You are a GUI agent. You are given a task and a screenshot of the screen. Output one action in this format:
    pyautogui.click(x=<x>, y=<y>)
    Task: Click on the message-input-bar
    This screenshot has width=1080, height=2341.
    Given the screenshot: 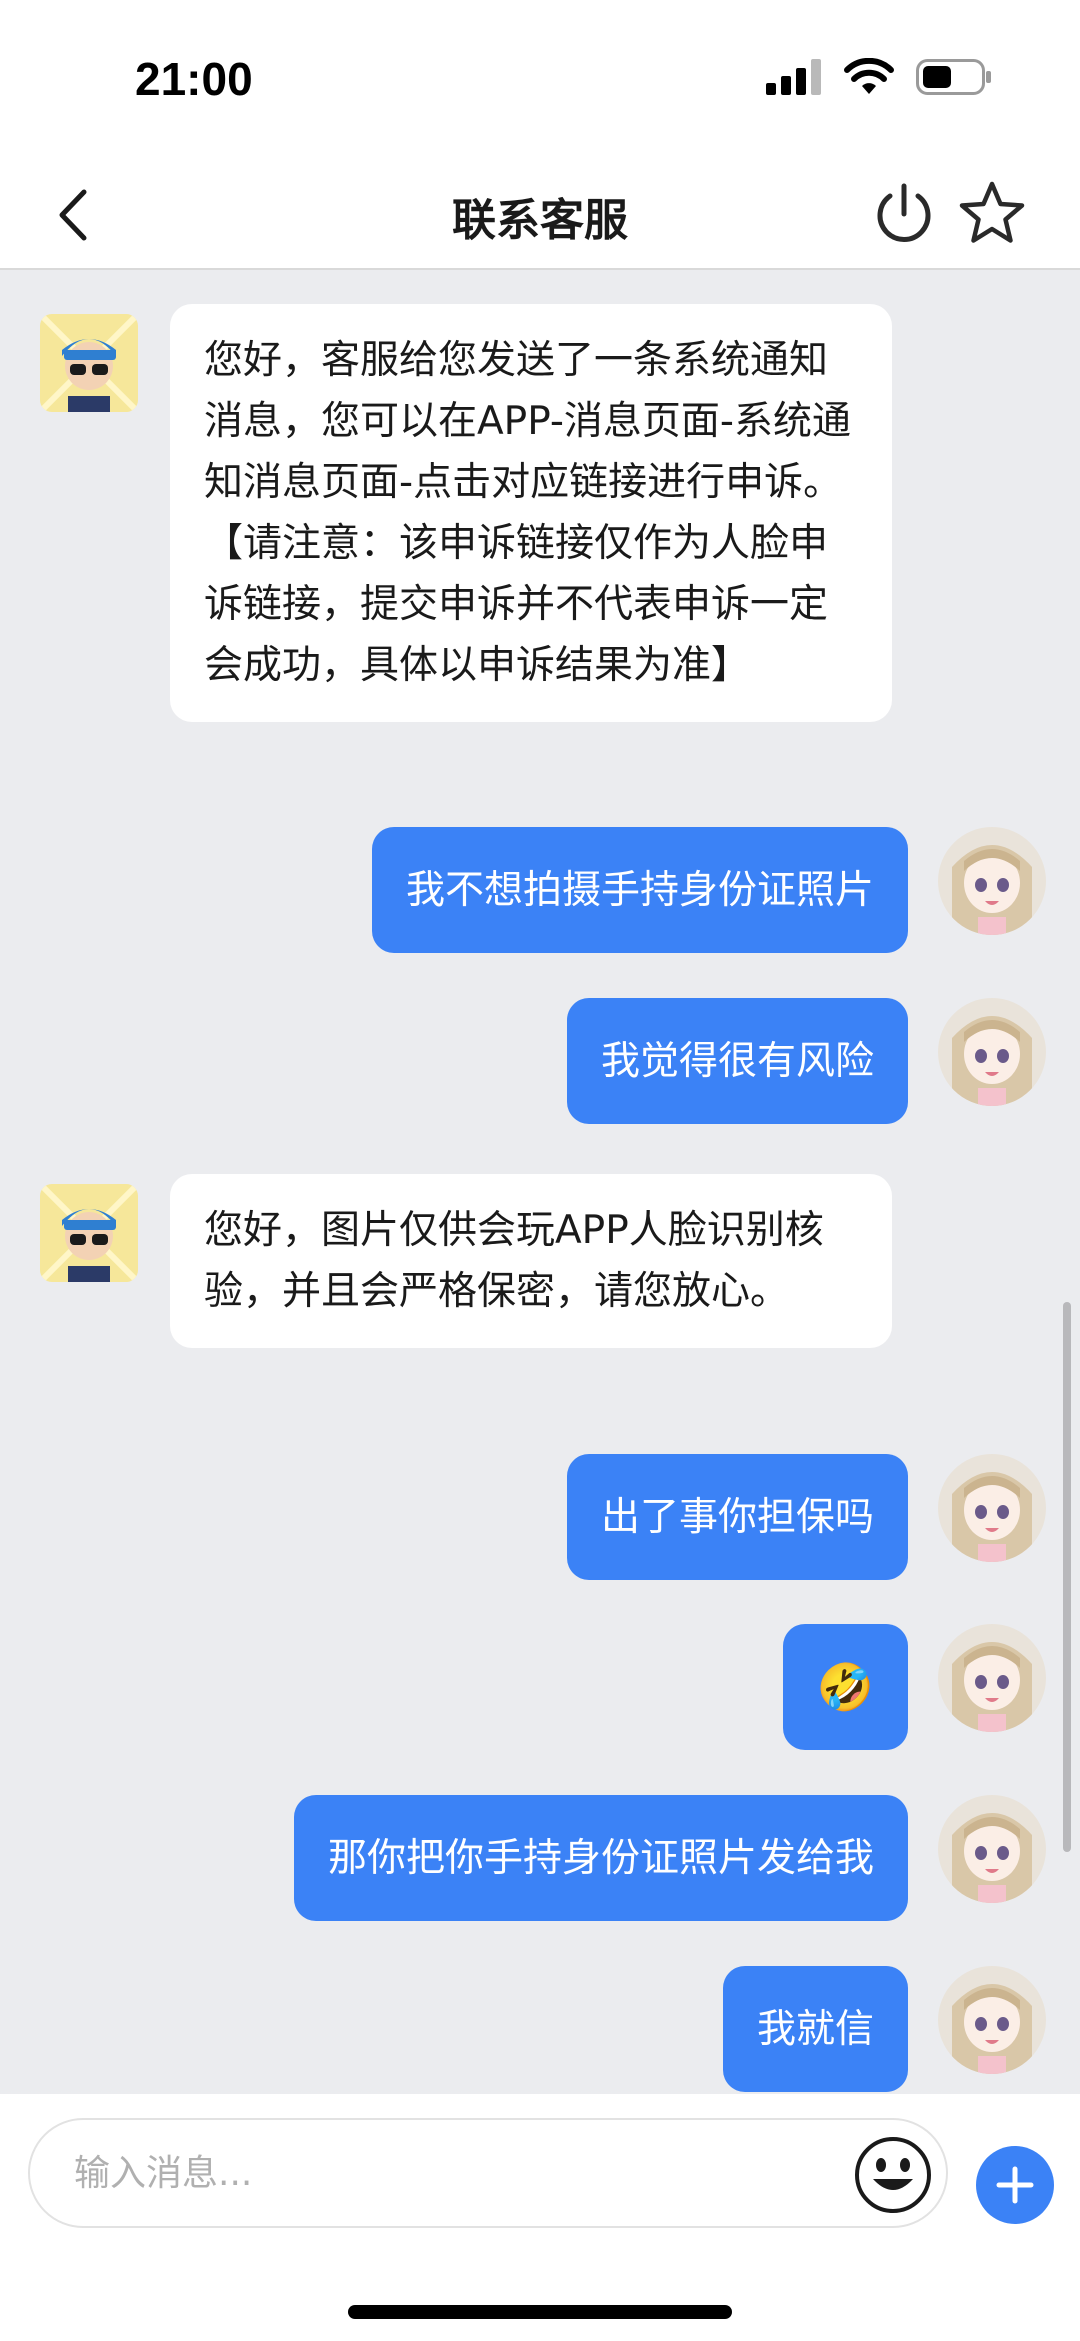 What is the action you would take?
    pyautogui.click(x=540, y=2217)
    